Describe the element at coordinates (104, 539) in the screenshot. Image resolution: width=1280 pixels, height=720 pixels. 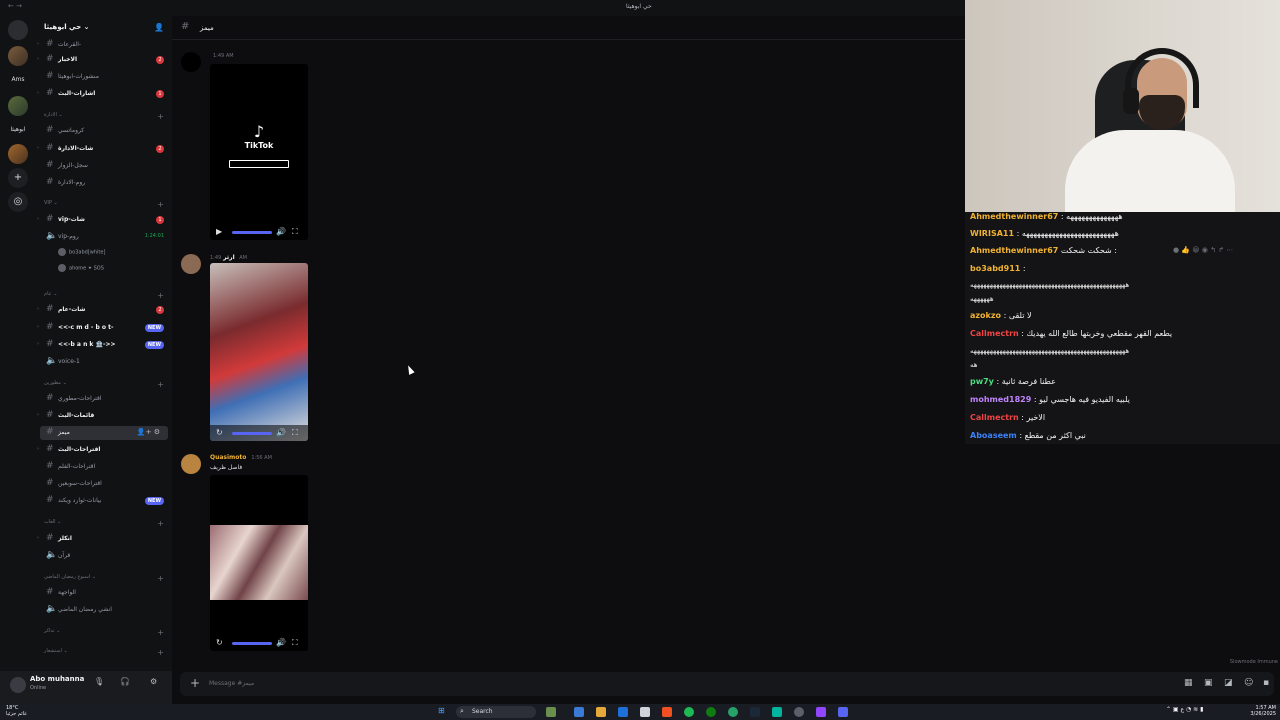
I see `channel-item: › # انكلز` at that location.